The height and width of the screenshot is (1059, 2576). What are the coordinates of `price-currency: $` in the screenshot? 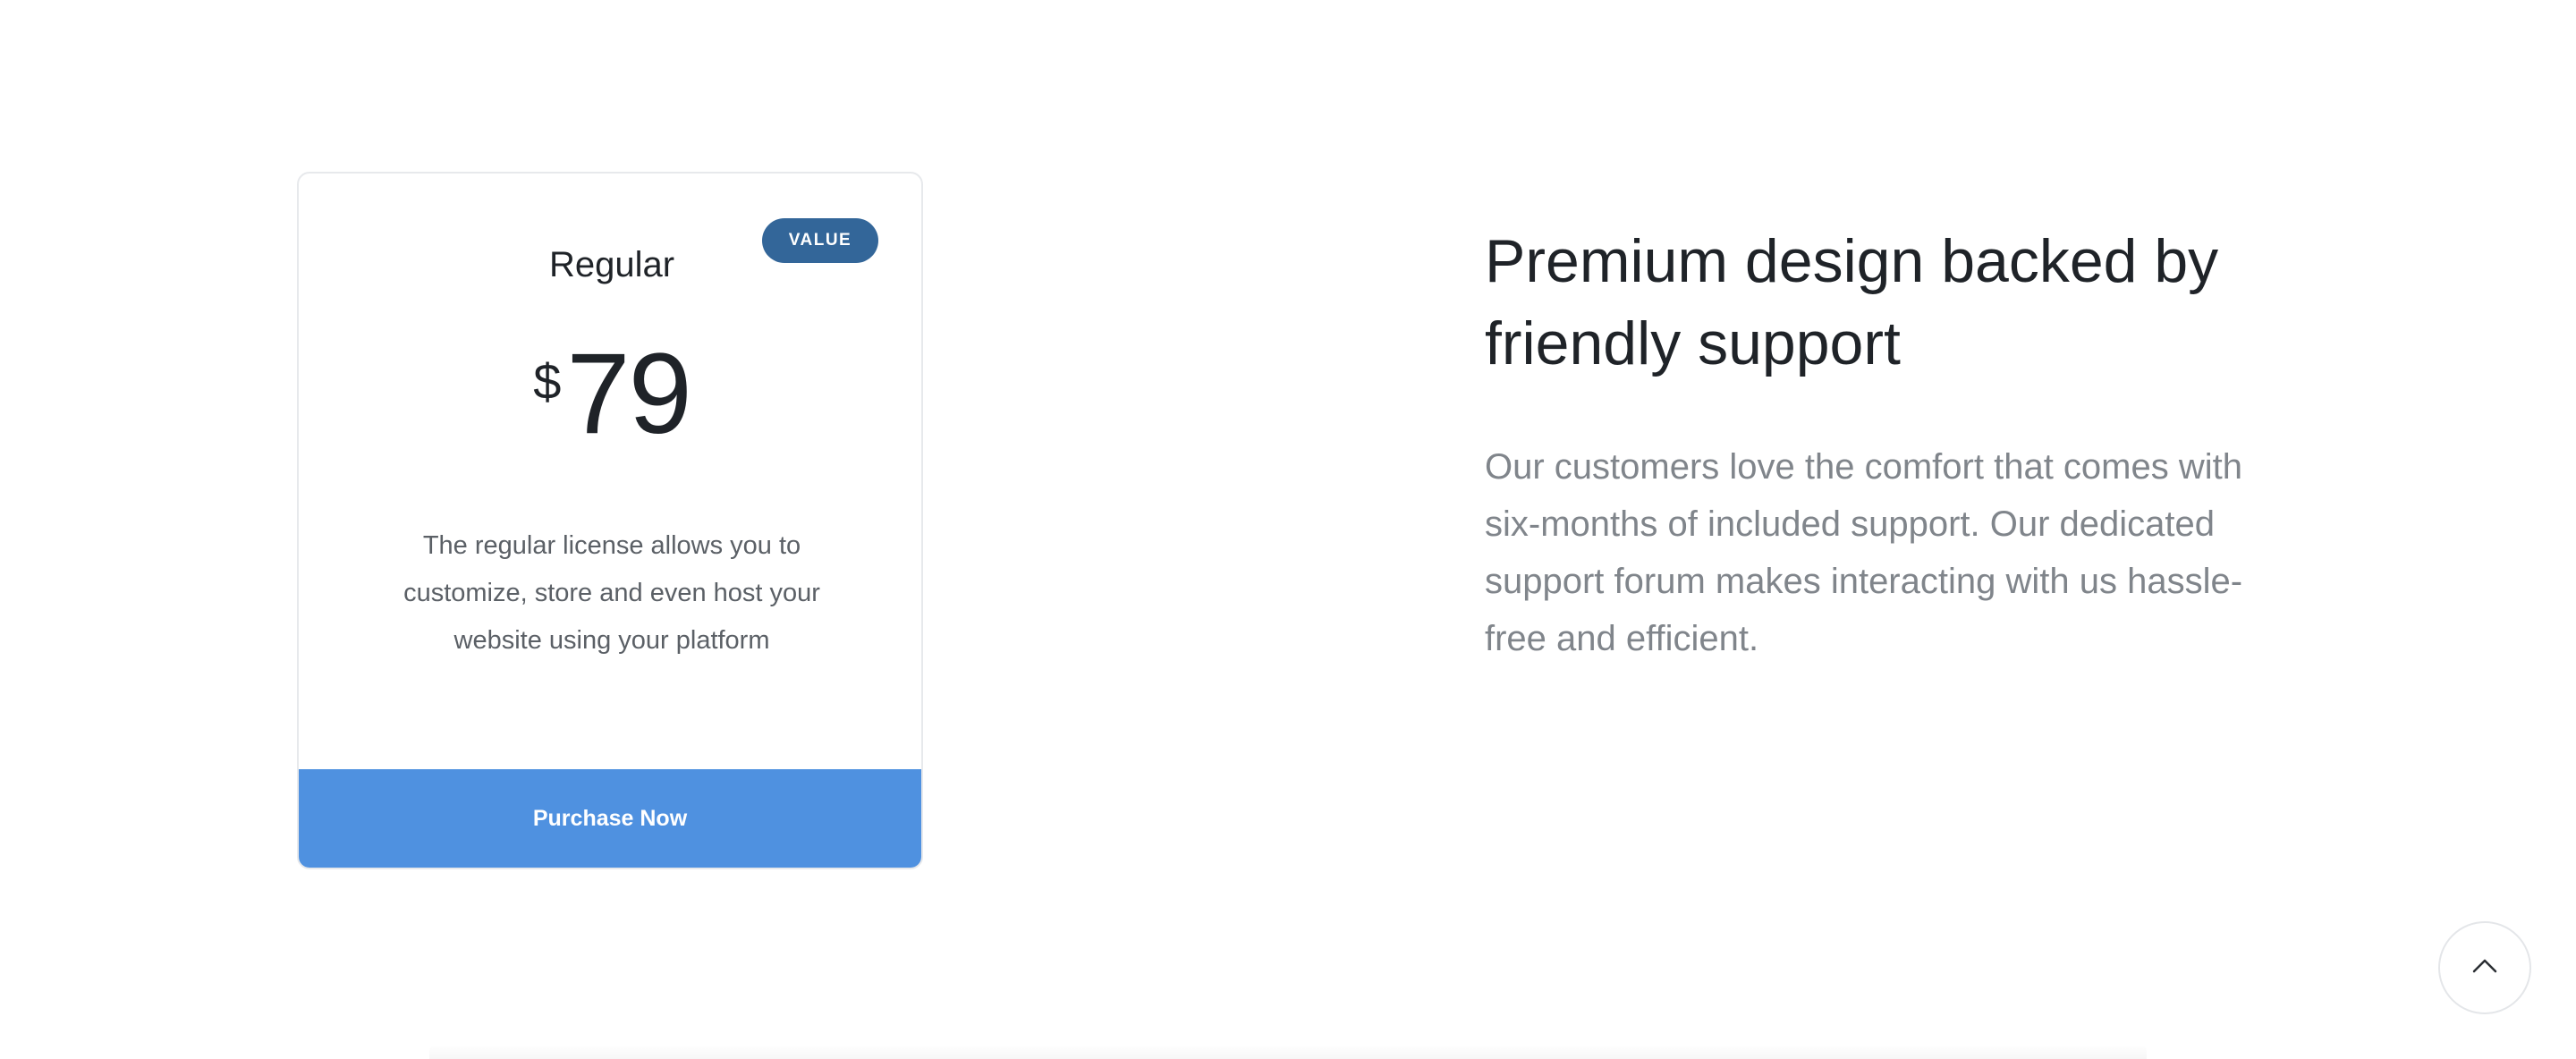 It's located at (547, 381).